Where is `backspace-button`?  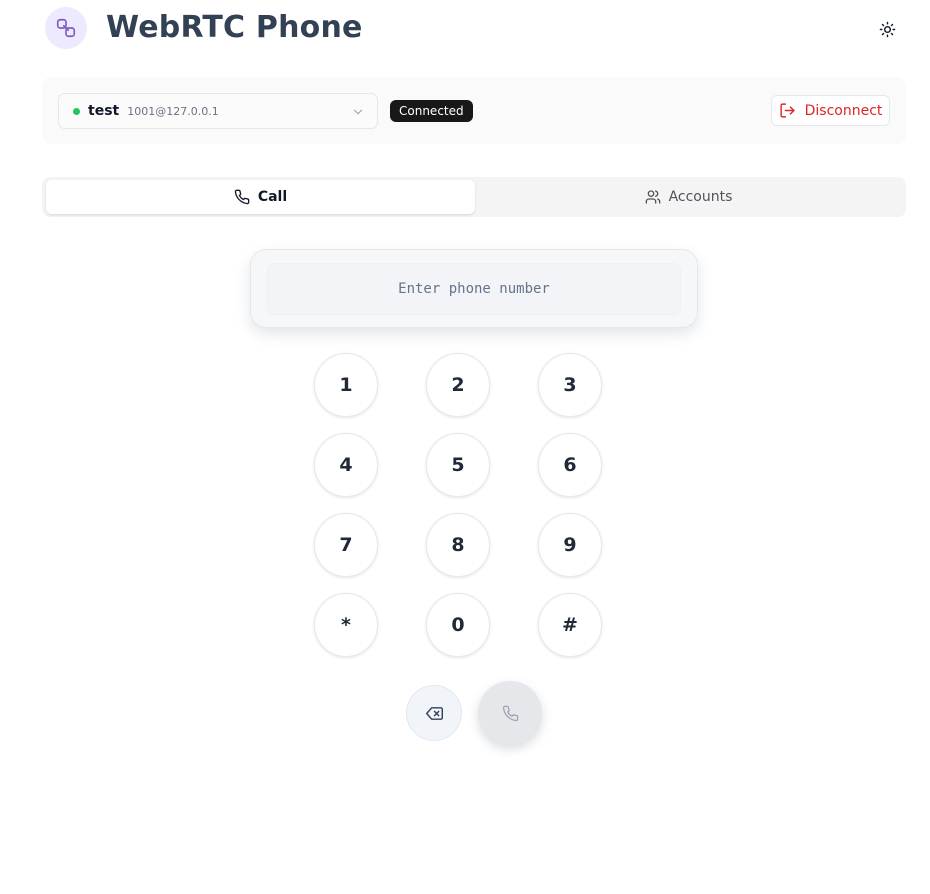 backspace-button is located at coordinates (434, 713).